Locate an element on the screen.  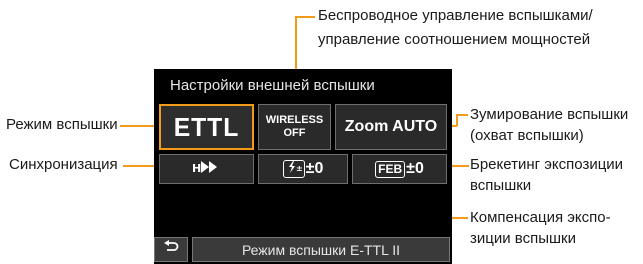
high-speed-sync-icon: H is located at coordinates (207, 169).